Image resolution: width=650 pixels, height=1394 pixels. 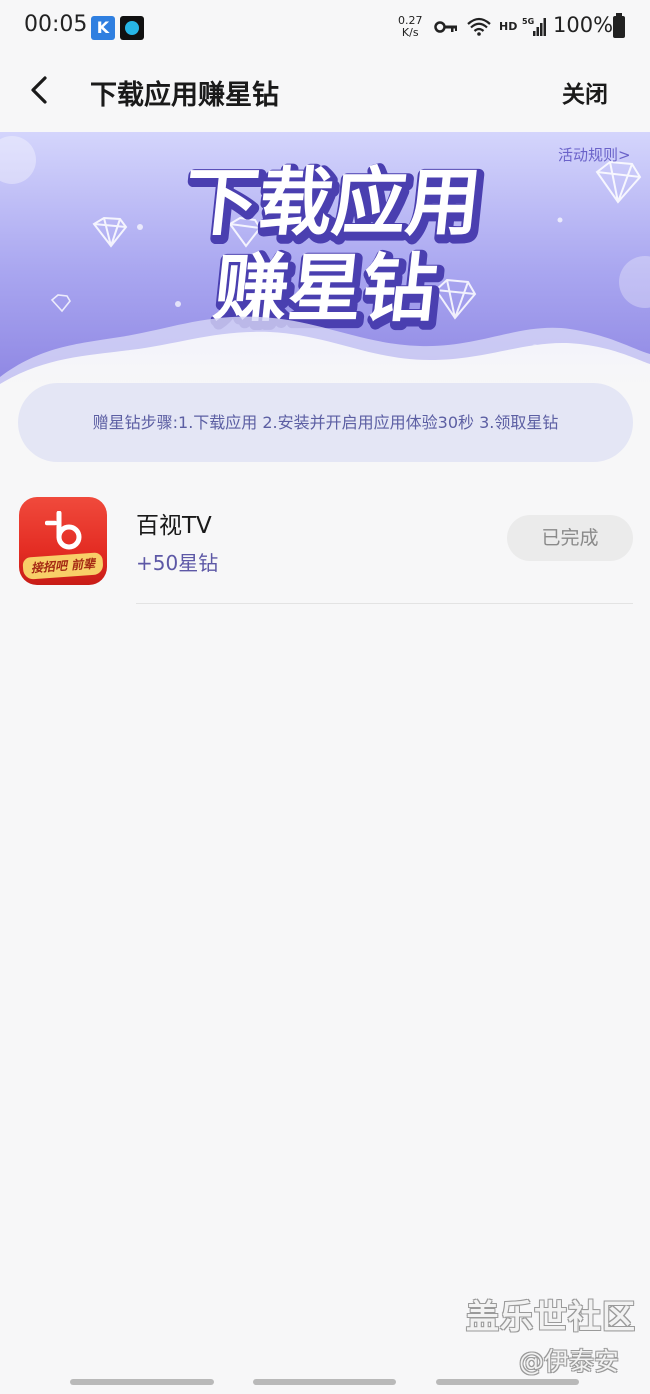 I want to click on battery-icon, so click(x=619, y=25).